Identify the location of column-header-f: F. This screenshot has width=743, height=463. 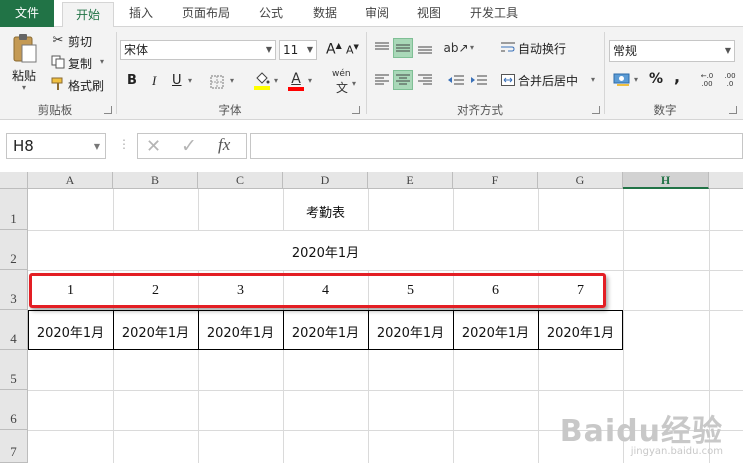
(495, 180).